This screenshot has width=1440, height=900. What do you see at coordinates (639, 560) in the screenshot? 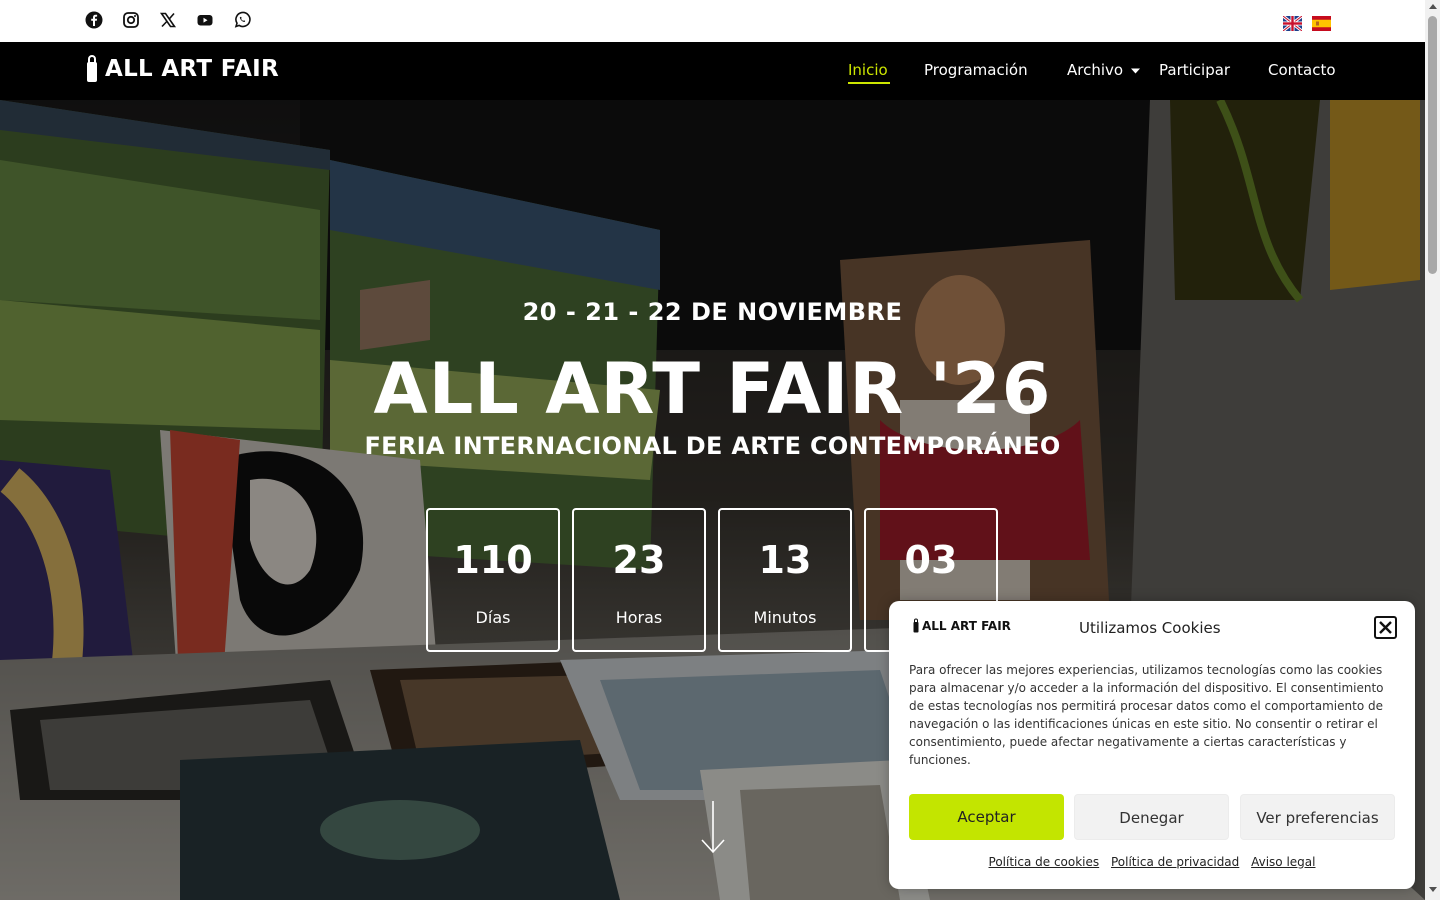
I see `countdown-hours-value: 23` at bounding box center [639, 560].